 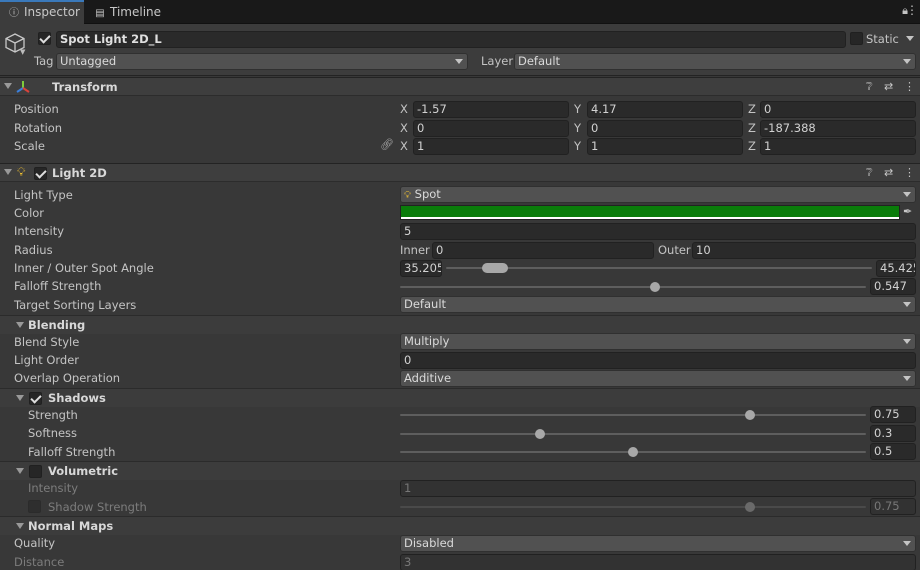 What do you see at coordinates (658, 378) in the screenshot?
I see `overlap-operation-dropdown: Additive` at bounding box center [658, 378].